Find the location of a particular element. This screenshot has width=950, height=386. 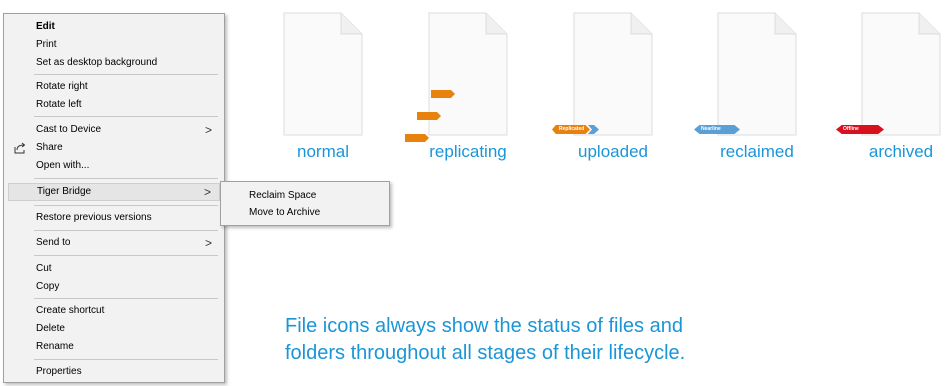

status-label: uploaded is located at coordinates (613, 151).